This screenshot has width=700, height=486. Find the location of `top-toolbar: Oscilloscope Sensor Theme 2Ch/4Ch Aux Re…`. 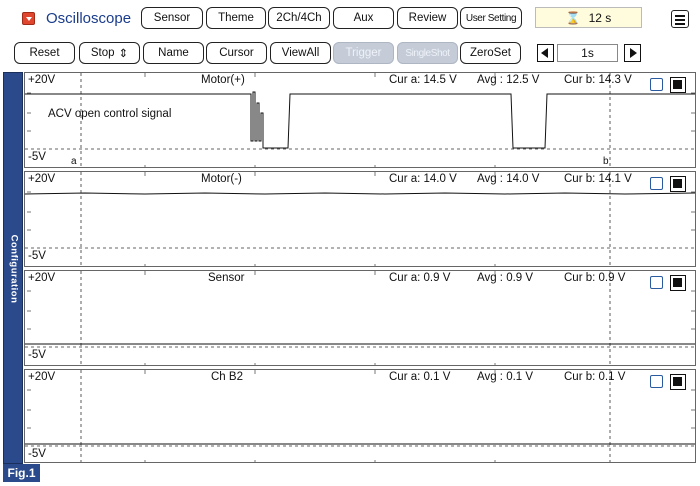

top-toolbar: Oscilloscope Sensor Theme 2Ch/4Ch Aux Re… is located at coordinates (350, 20).